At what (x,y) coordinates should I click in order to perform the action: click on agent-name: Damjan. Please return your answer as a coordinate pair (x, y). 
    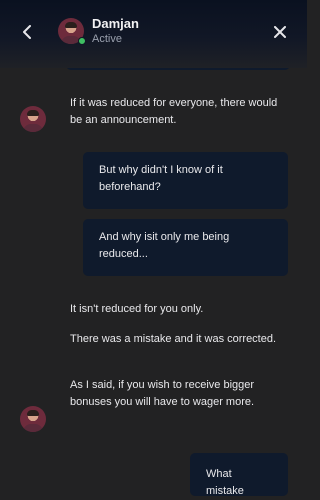
    Looking at the image, I should click on (115, 23).